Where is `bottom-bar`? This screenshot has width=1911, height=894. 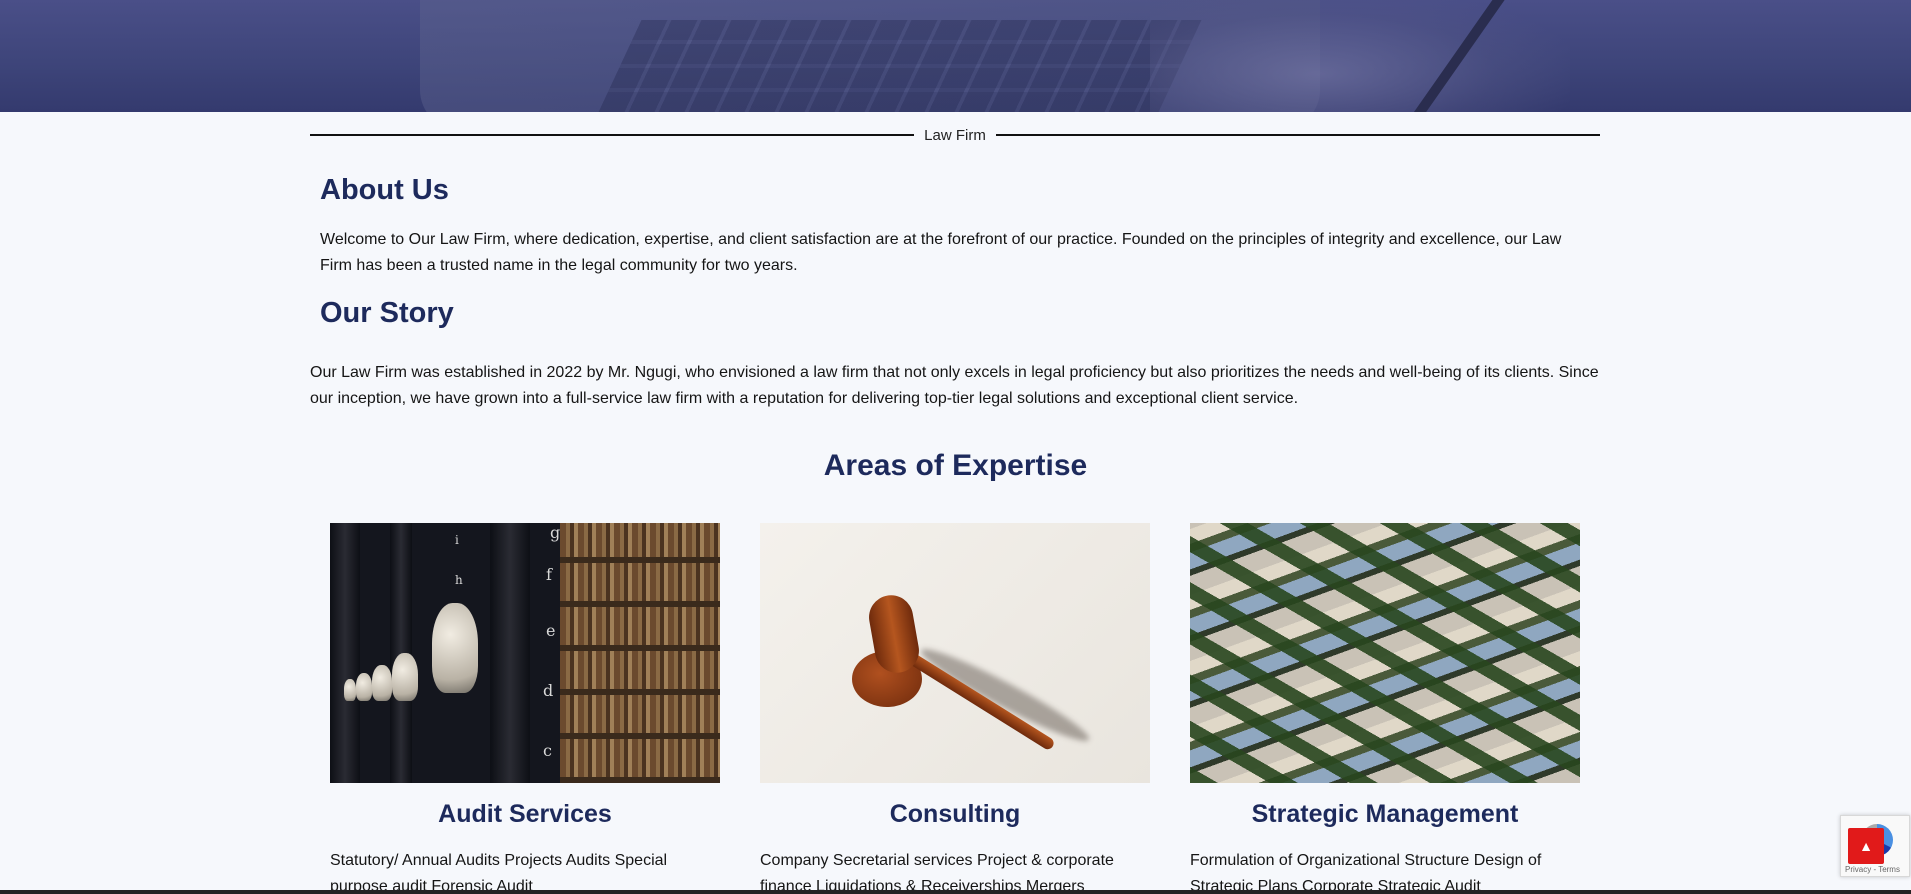
bottom-bar is located at coordinates (955, 892).